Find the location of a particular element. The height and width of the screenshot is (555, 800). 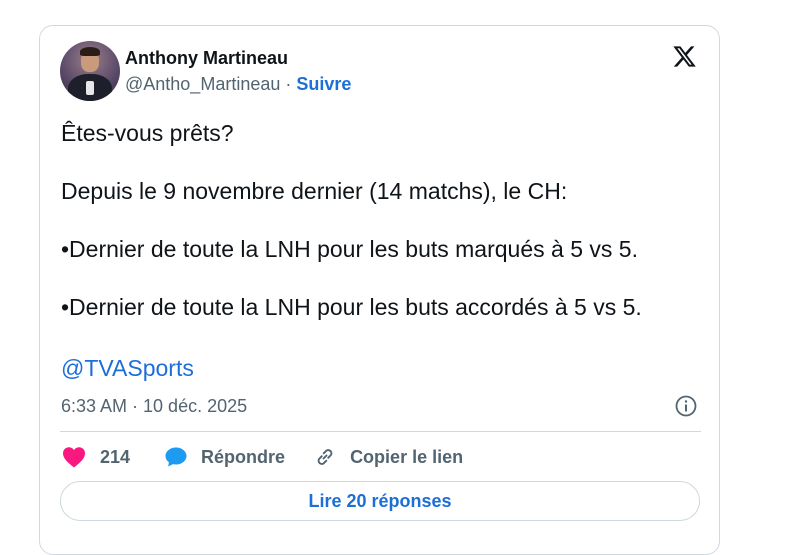

info-icon is located at coordinates (686, 406).